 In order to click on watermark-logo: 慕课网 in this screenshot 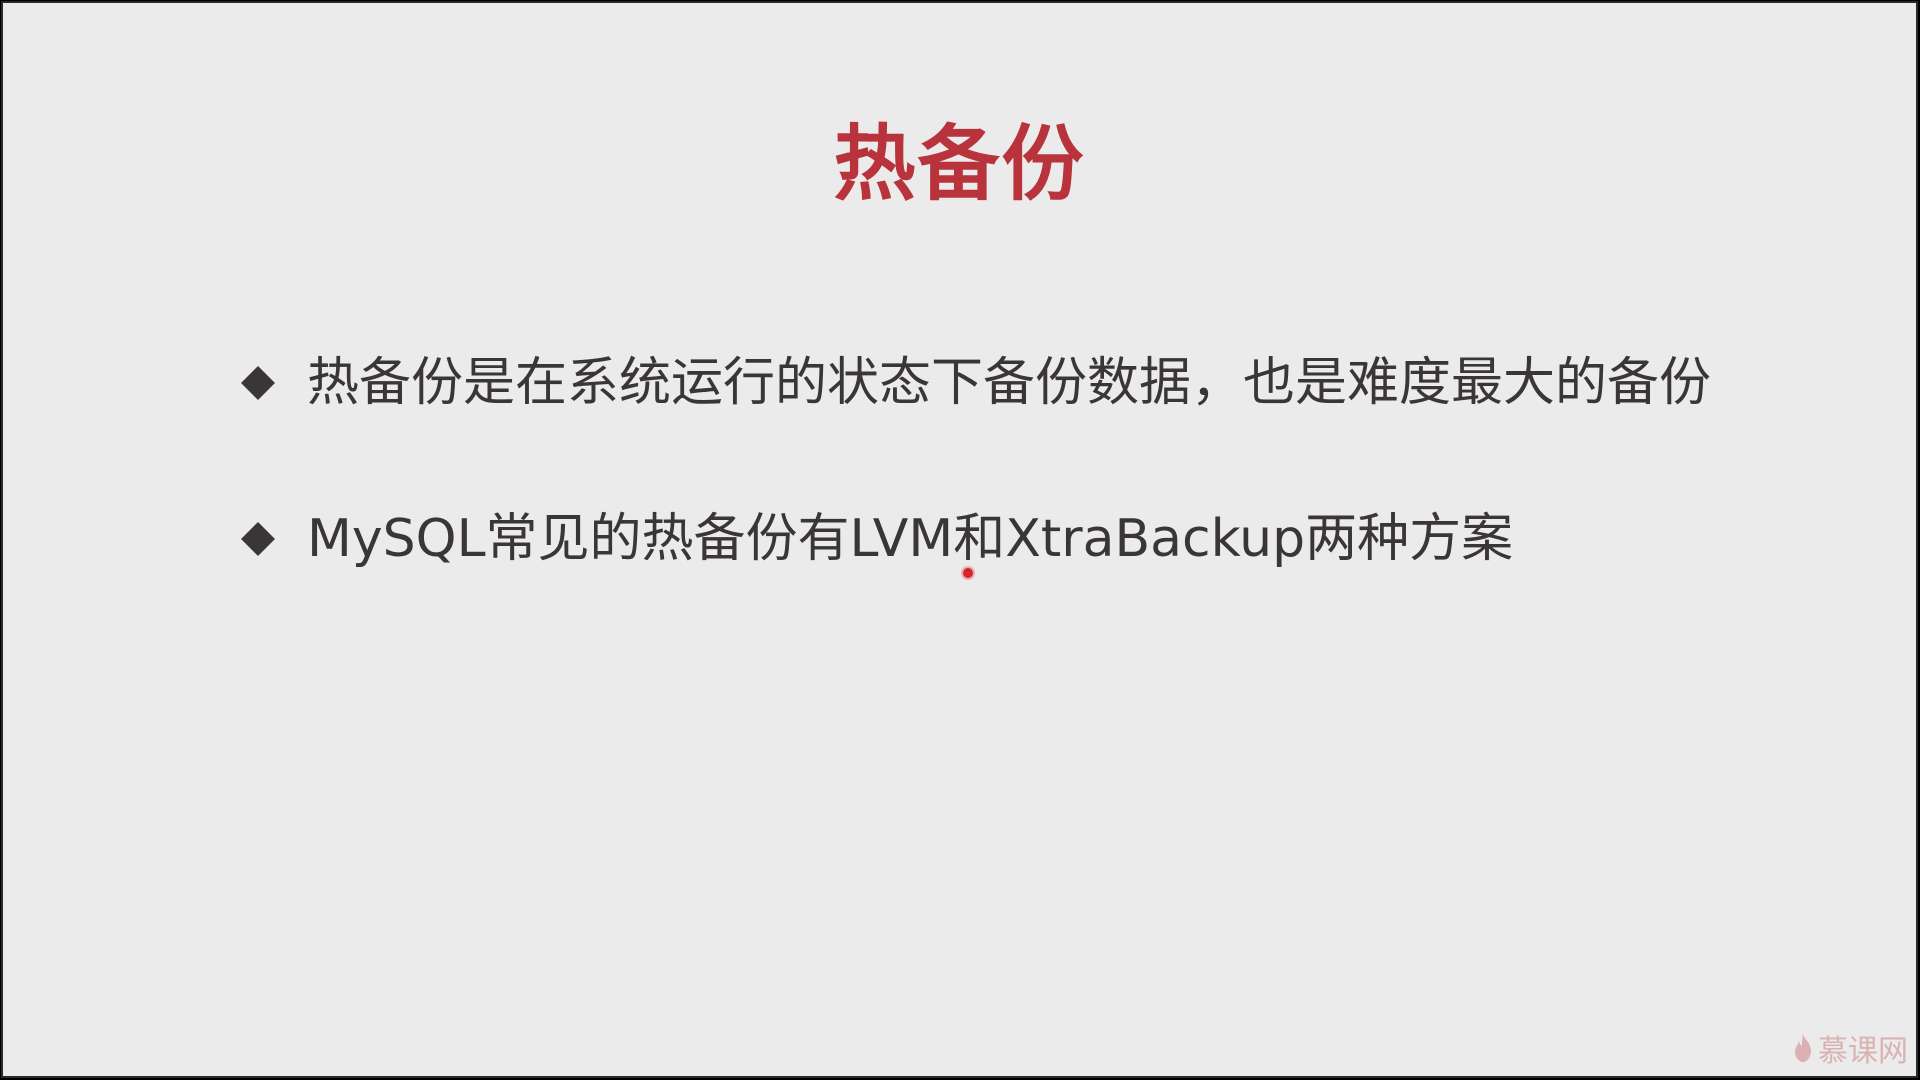, I will do `click(1850, 1048)`.